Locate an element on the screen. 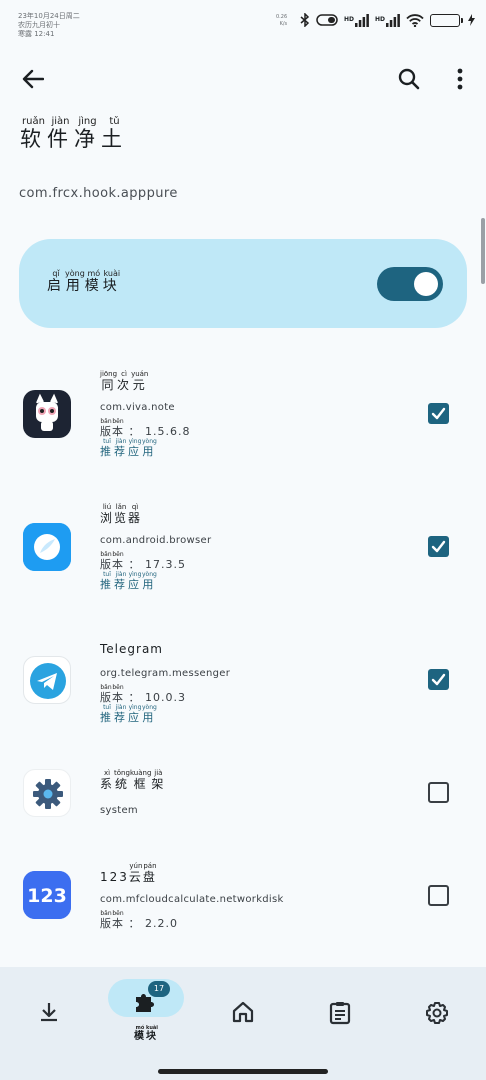 Image resolution: width=486 pixels, height=1080 pixels. recommended-pinyin: jiàn is located at coordinates (121, 707).